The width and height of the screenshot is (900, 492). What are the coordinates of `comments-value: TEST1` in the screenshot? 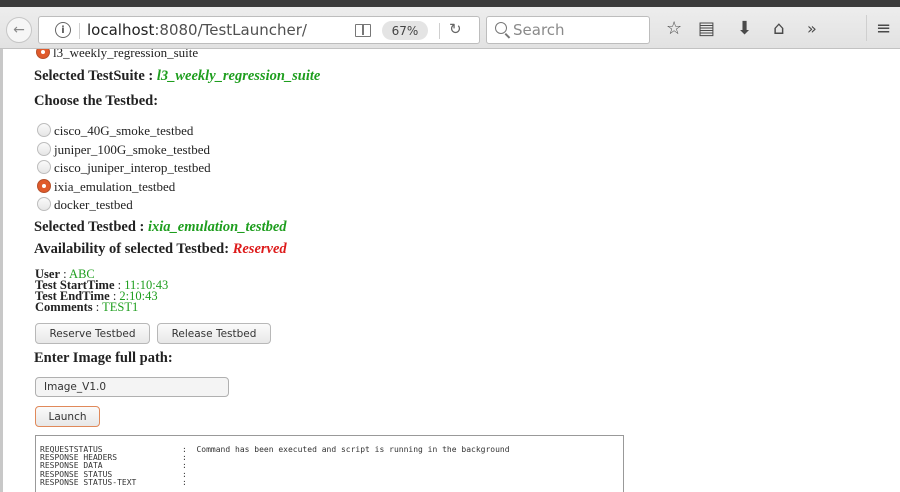 It's located at (120, 307).